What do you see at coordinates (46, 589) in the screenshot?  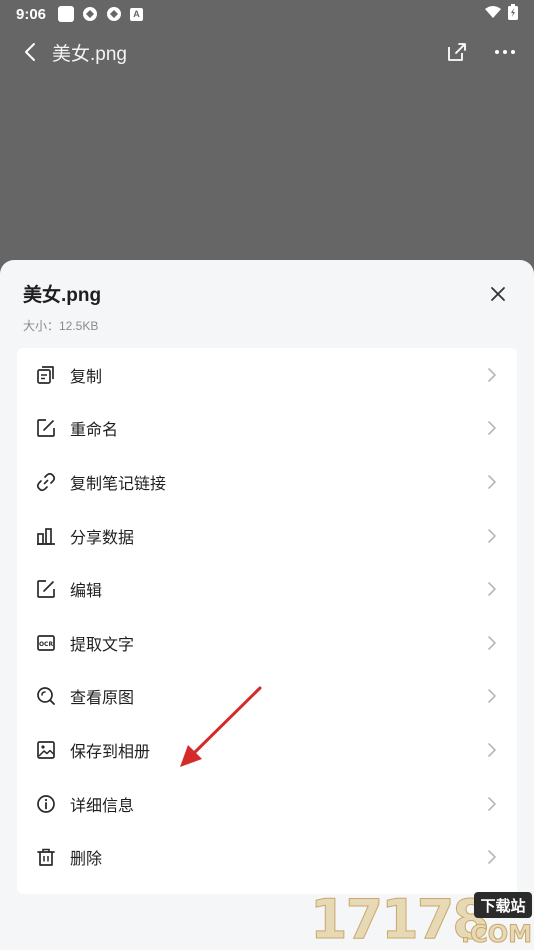 I see `edit-icon` at bounding box center [46, 589].